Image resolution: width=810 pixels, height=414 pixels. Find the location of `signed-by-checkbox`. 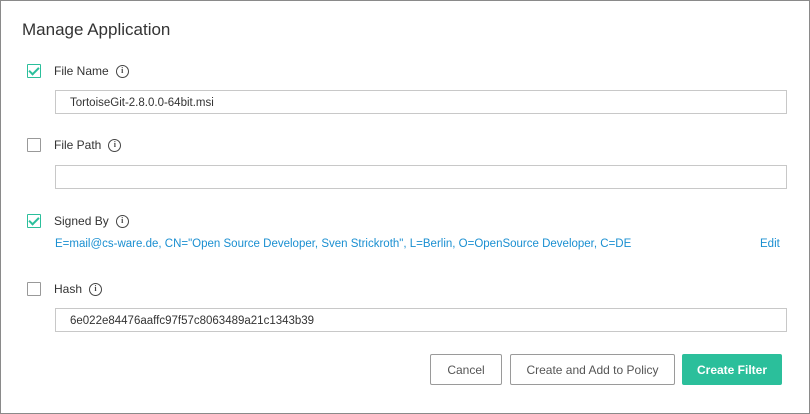

signed-by-checkbox is located at coordinates (34, 221).